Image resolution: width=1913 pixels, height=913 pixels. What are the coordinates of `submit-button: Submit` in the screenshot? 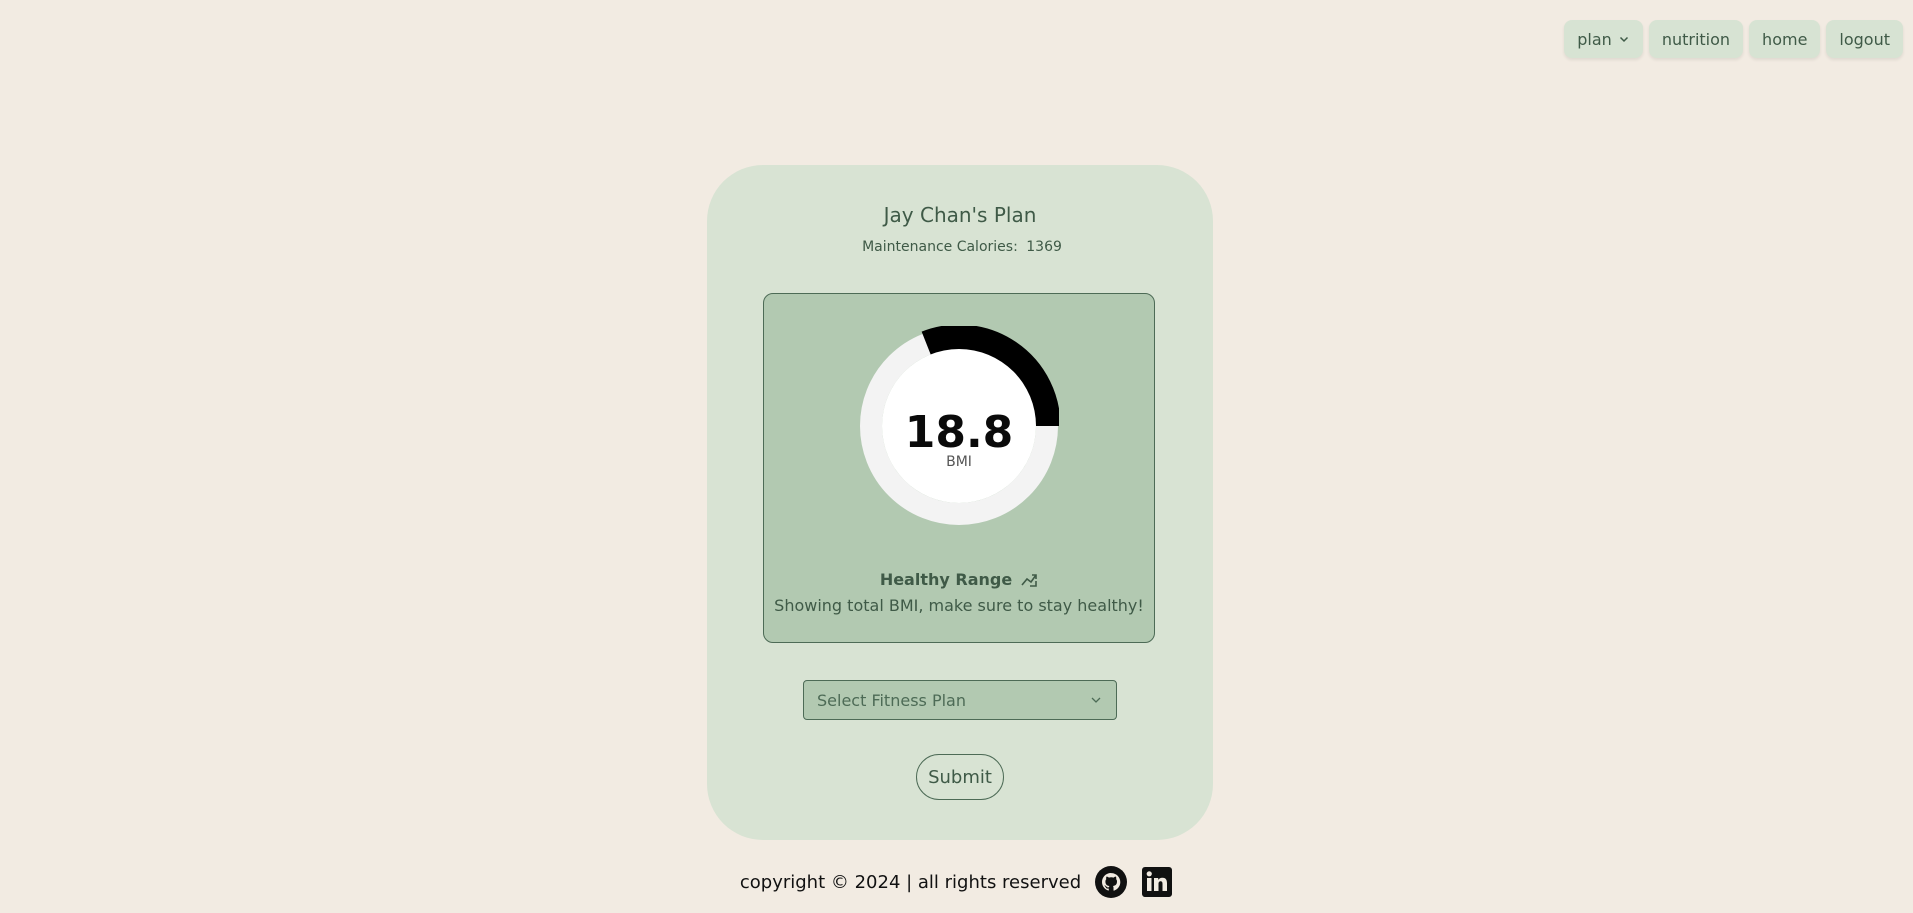 It's located at (960, 777).